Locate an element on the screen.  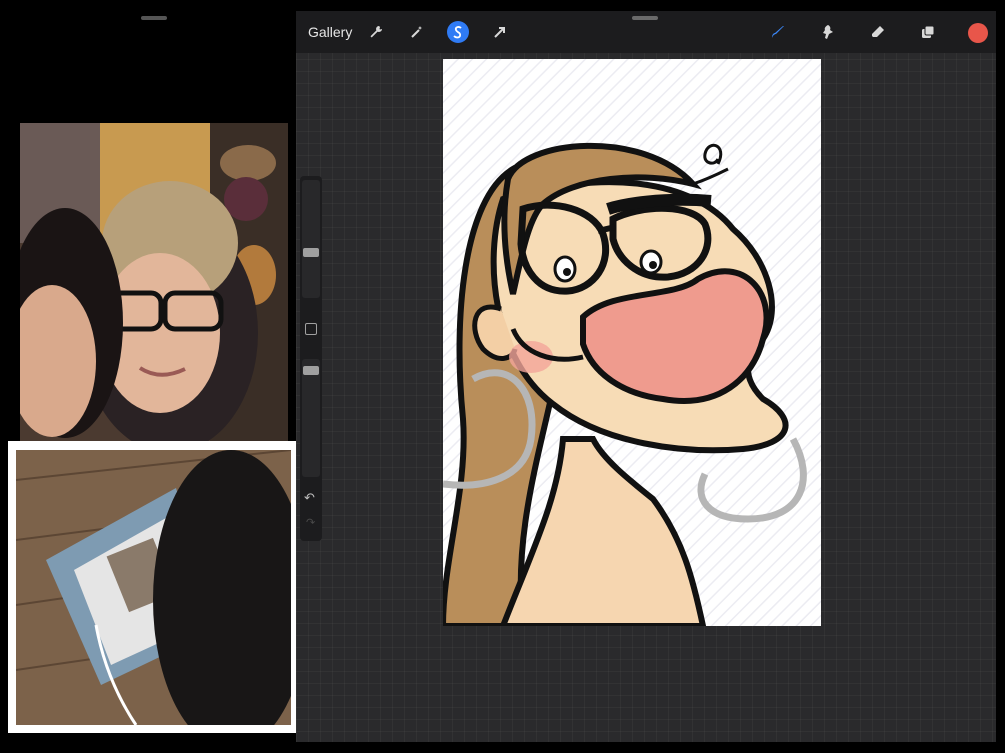
eraser-icon is located at coordinates (878, 32).